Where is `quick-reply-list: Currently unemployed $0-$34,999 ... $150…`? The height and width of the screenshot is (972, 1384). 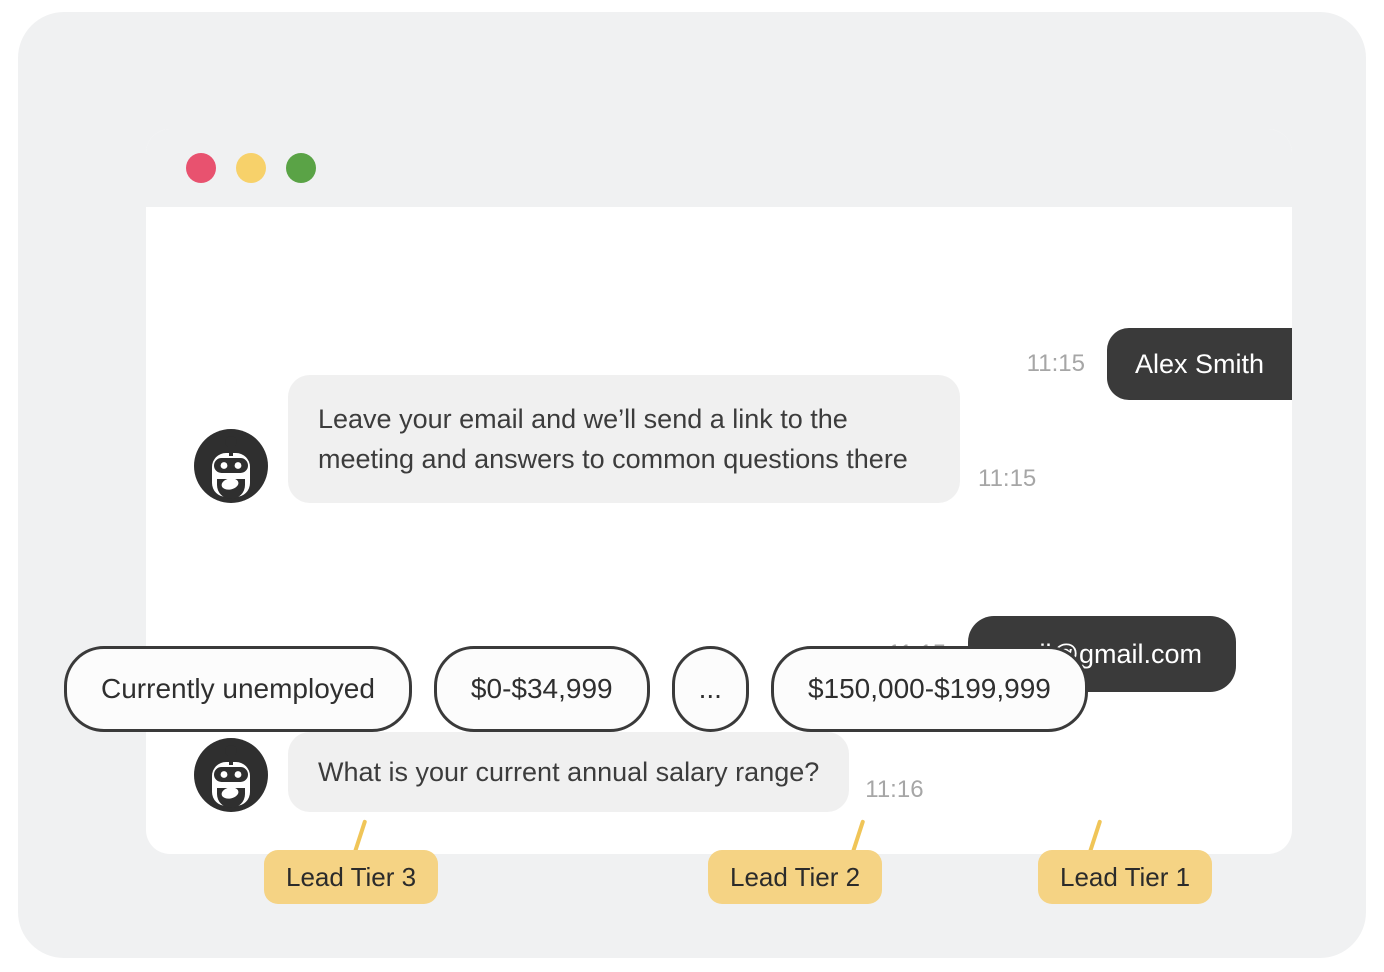
quick-reply-list: Currently unemployed $0-$34,999 ... $150… is located at coordinates (587, 689).